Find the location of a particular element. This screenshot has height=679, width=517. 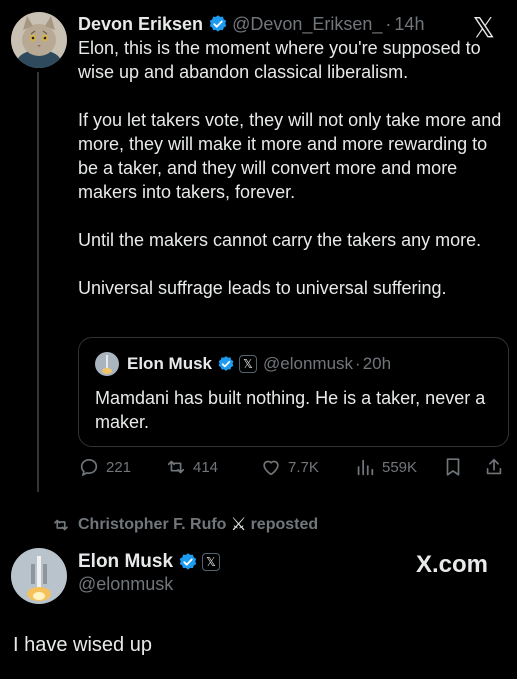

share-icon is located at coordinates (494, 466).